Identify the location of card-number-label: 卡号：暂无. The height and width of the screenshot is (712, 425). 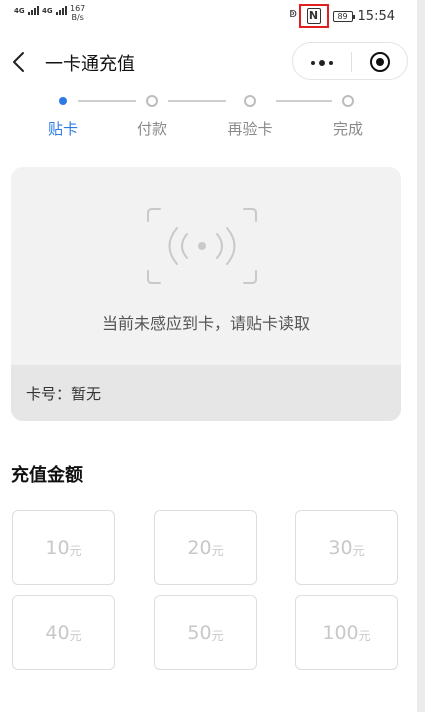
(64, 394).